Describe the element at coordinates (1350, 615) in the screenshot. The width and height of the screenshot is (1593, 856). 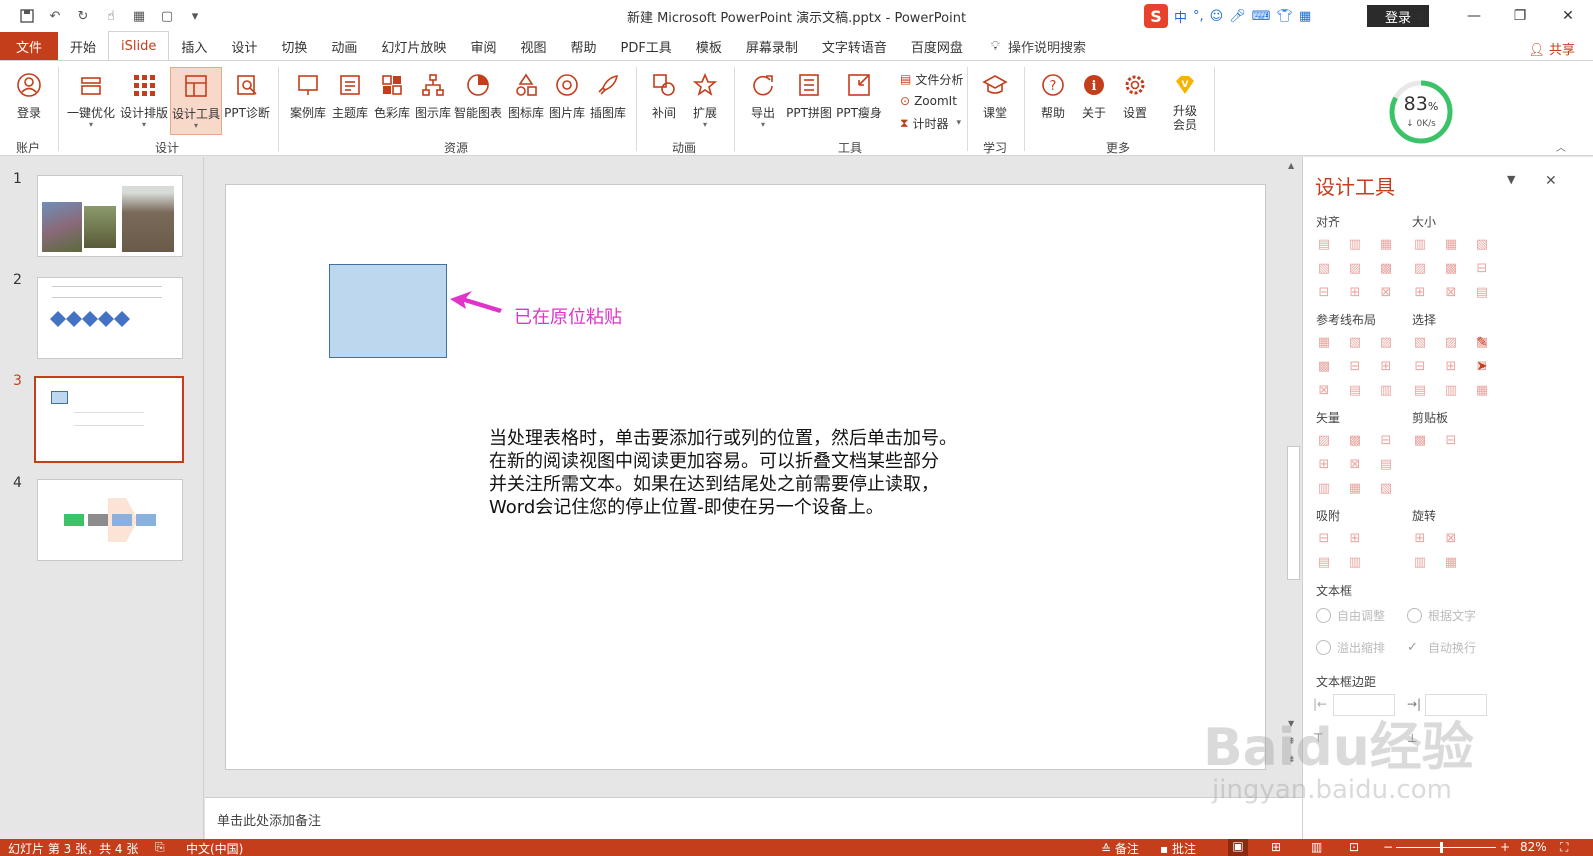
I see `radio-auto-fit: 自由调整` at that location.